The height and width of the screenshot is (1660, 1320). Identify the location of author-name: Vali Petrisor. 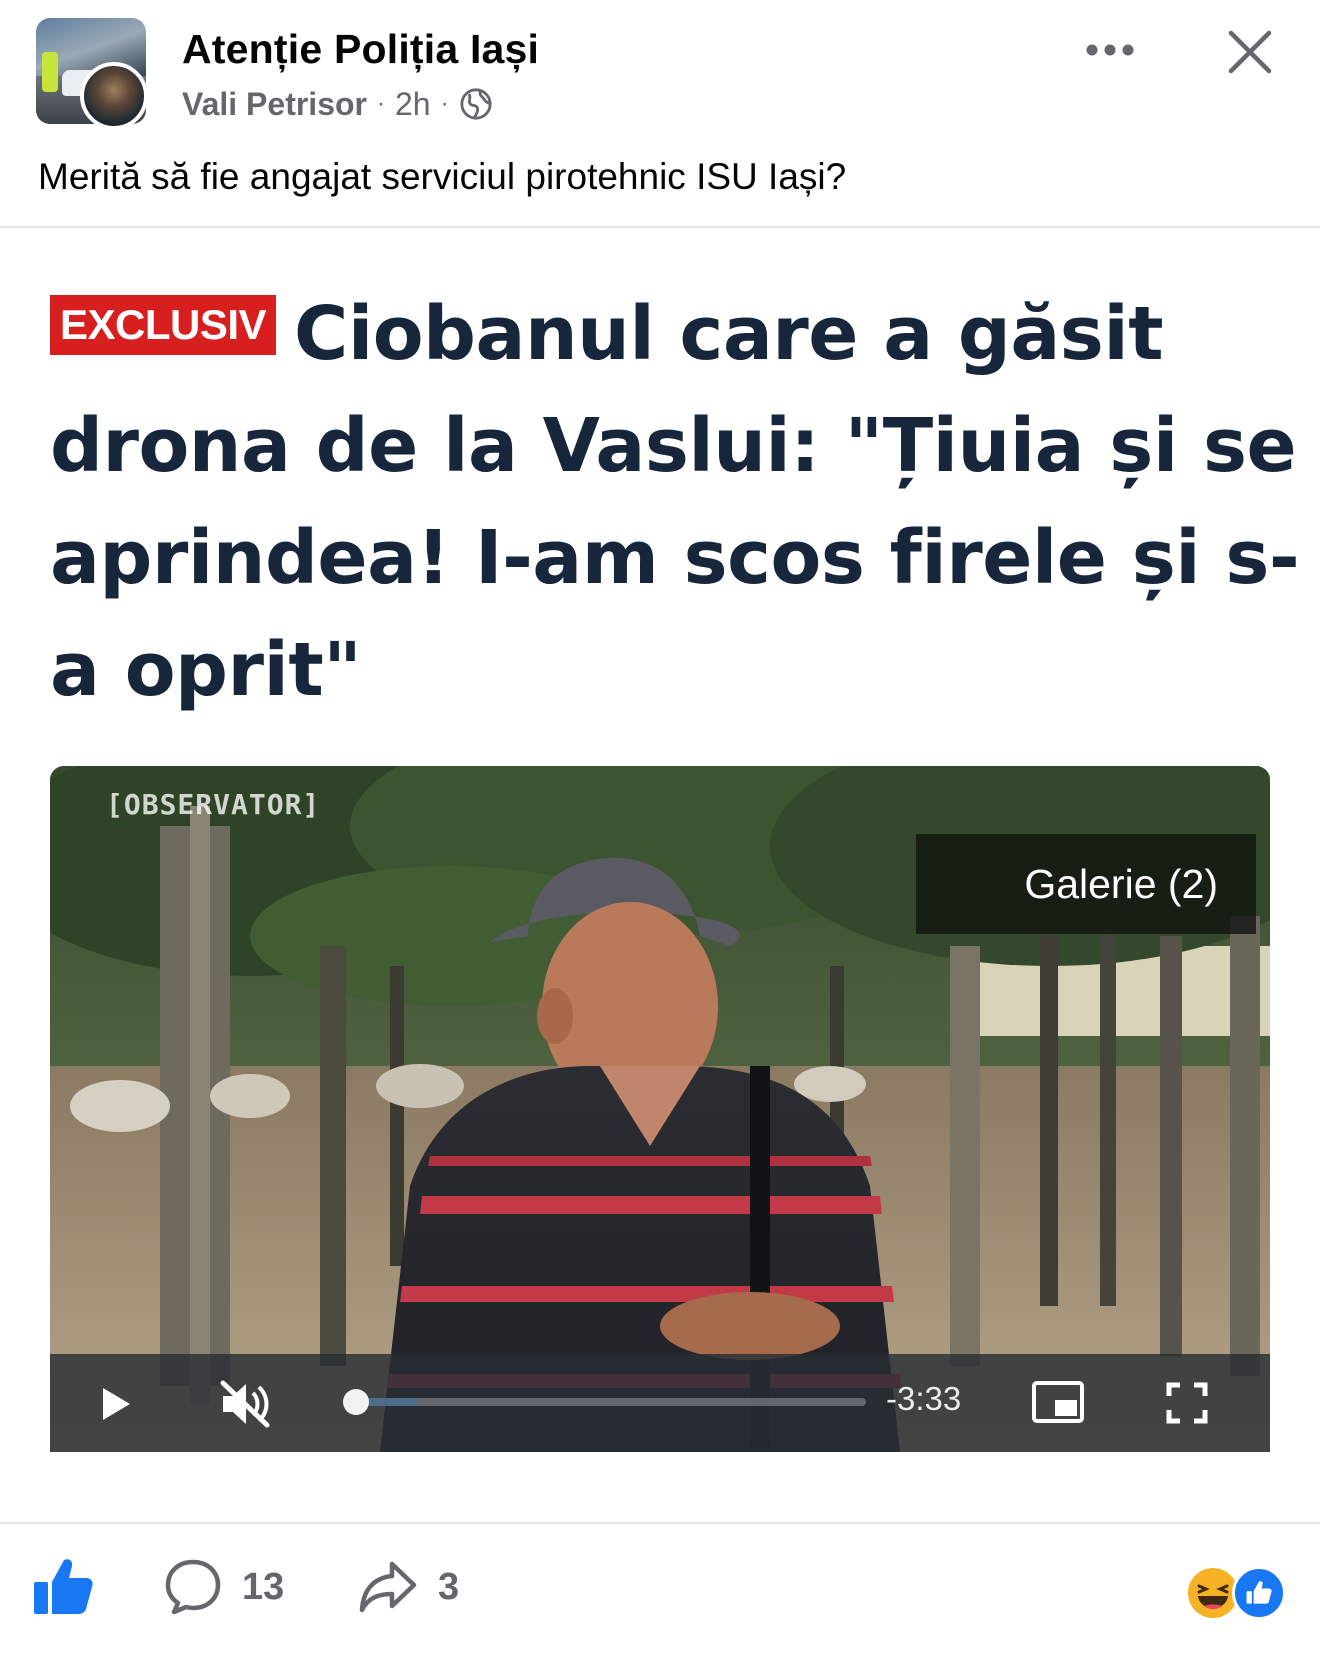
(274, 104).